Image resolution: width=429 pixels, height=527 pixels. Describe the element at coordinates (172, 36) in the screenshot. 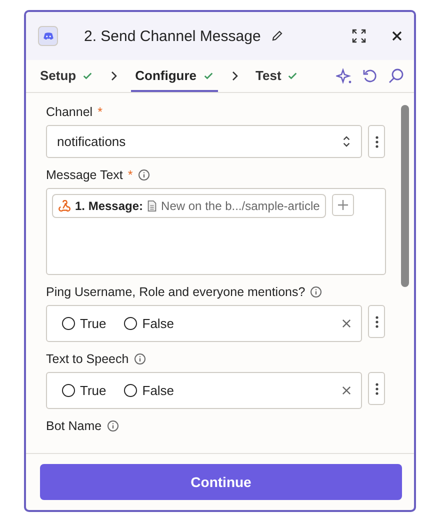

I see `panel-title: 2. Send Channel Message` at that location.